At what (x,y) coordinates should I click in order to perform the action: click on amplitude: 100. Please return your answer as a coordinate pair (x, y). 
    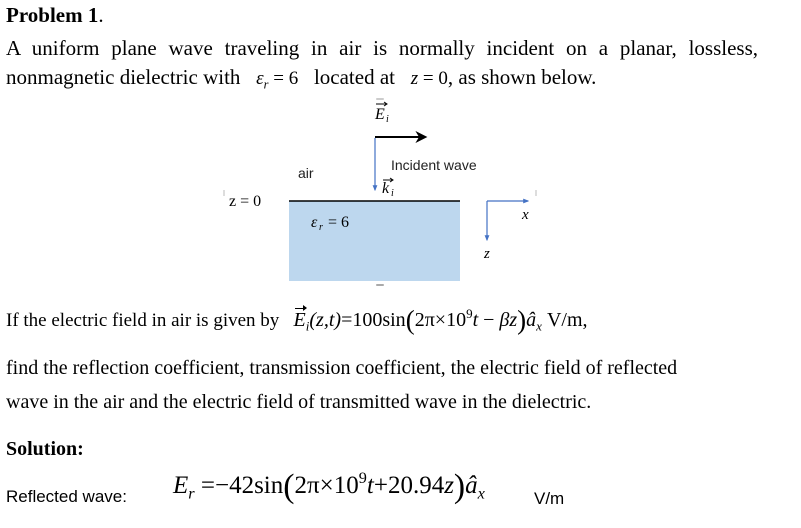
    Looking at the image, I should click on (367, 319).